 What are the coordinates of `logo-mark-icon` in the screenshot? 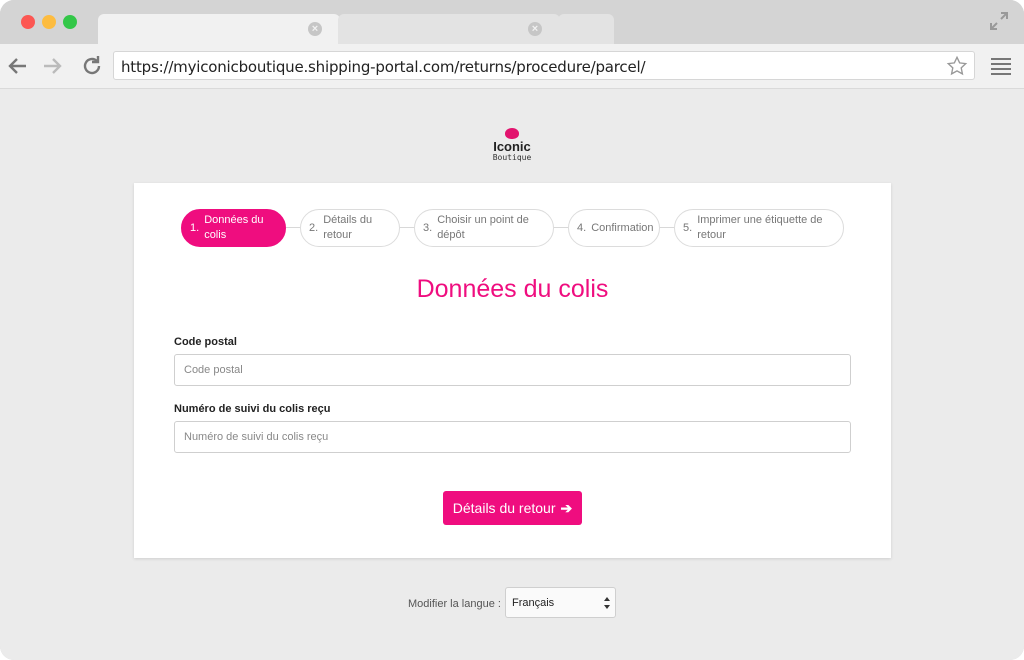 It's located at (512, 133).